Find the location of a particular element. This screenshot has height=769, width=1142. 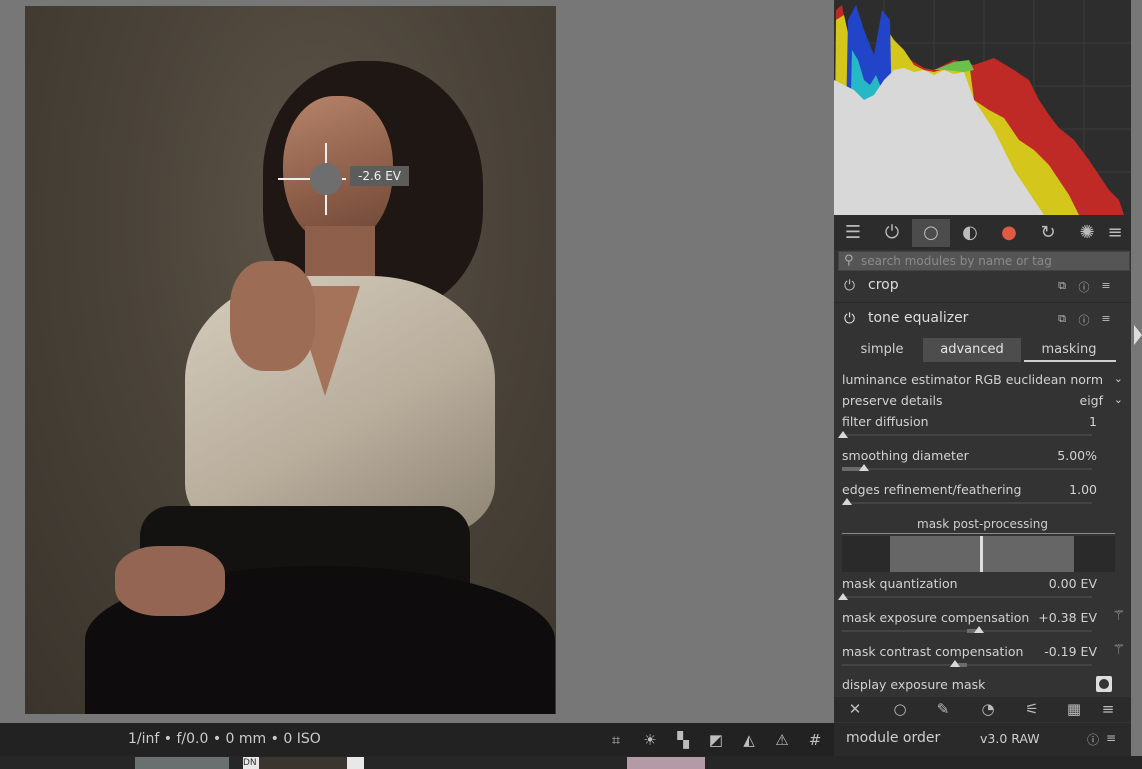

photo-hand-lower is located at coordinates (170, 581).